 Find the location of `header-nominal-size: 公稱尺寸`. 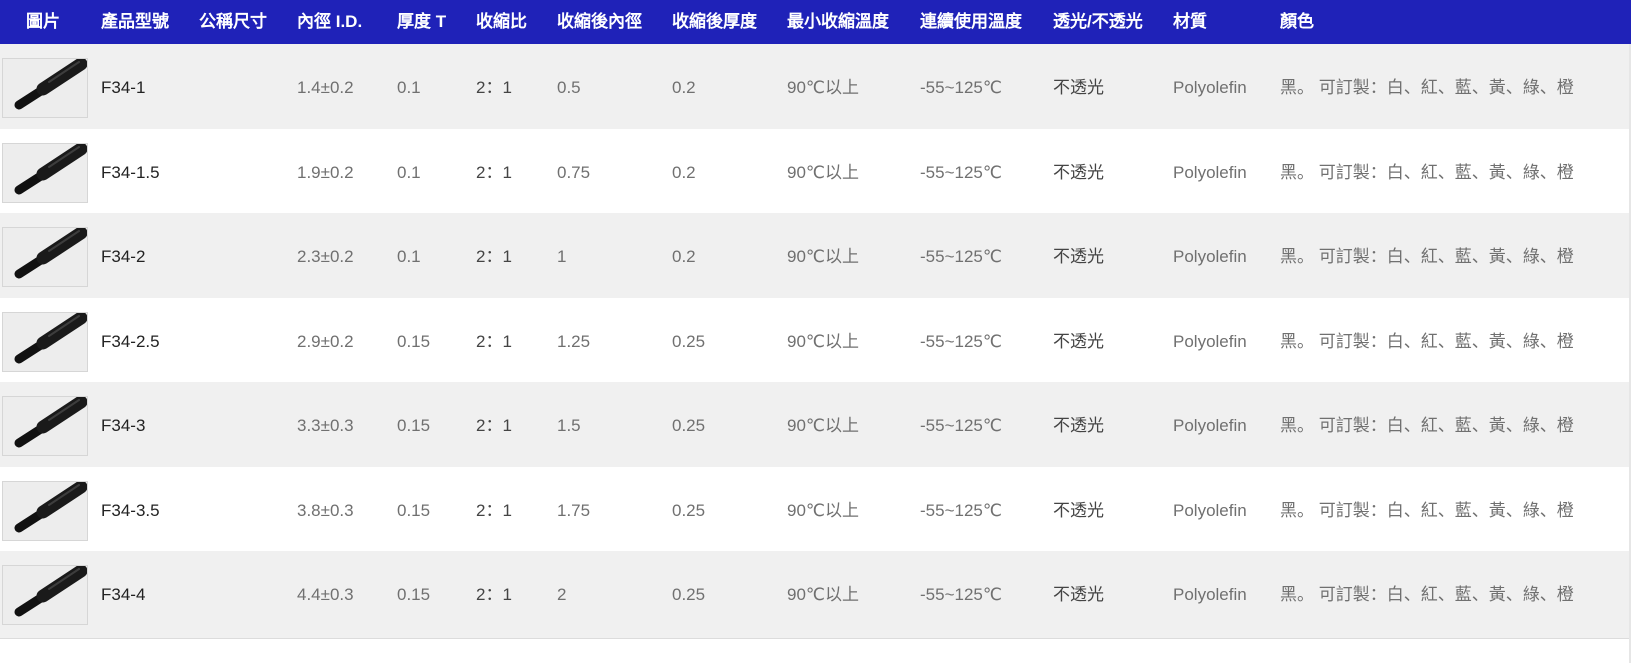

header-nominal-size: 公稱尺寸 is located at coordinates (233, 21).